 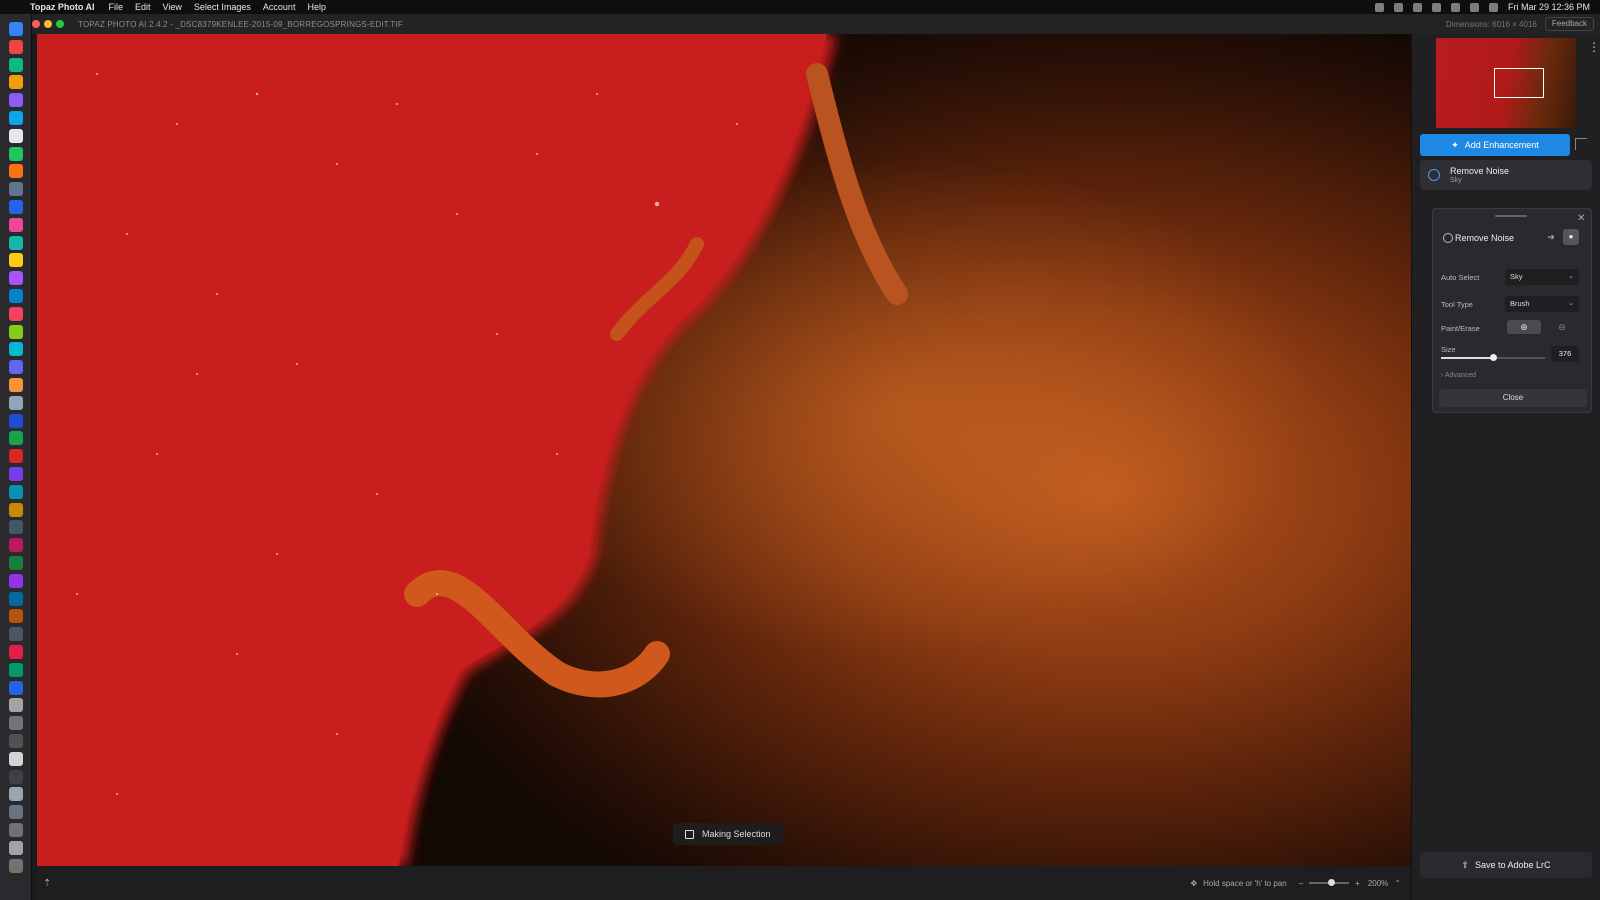 What do you see at coordinates (1581, 218) in the screenshot?
I see `close-icon: ✕` at bounding box center [1581, 218].